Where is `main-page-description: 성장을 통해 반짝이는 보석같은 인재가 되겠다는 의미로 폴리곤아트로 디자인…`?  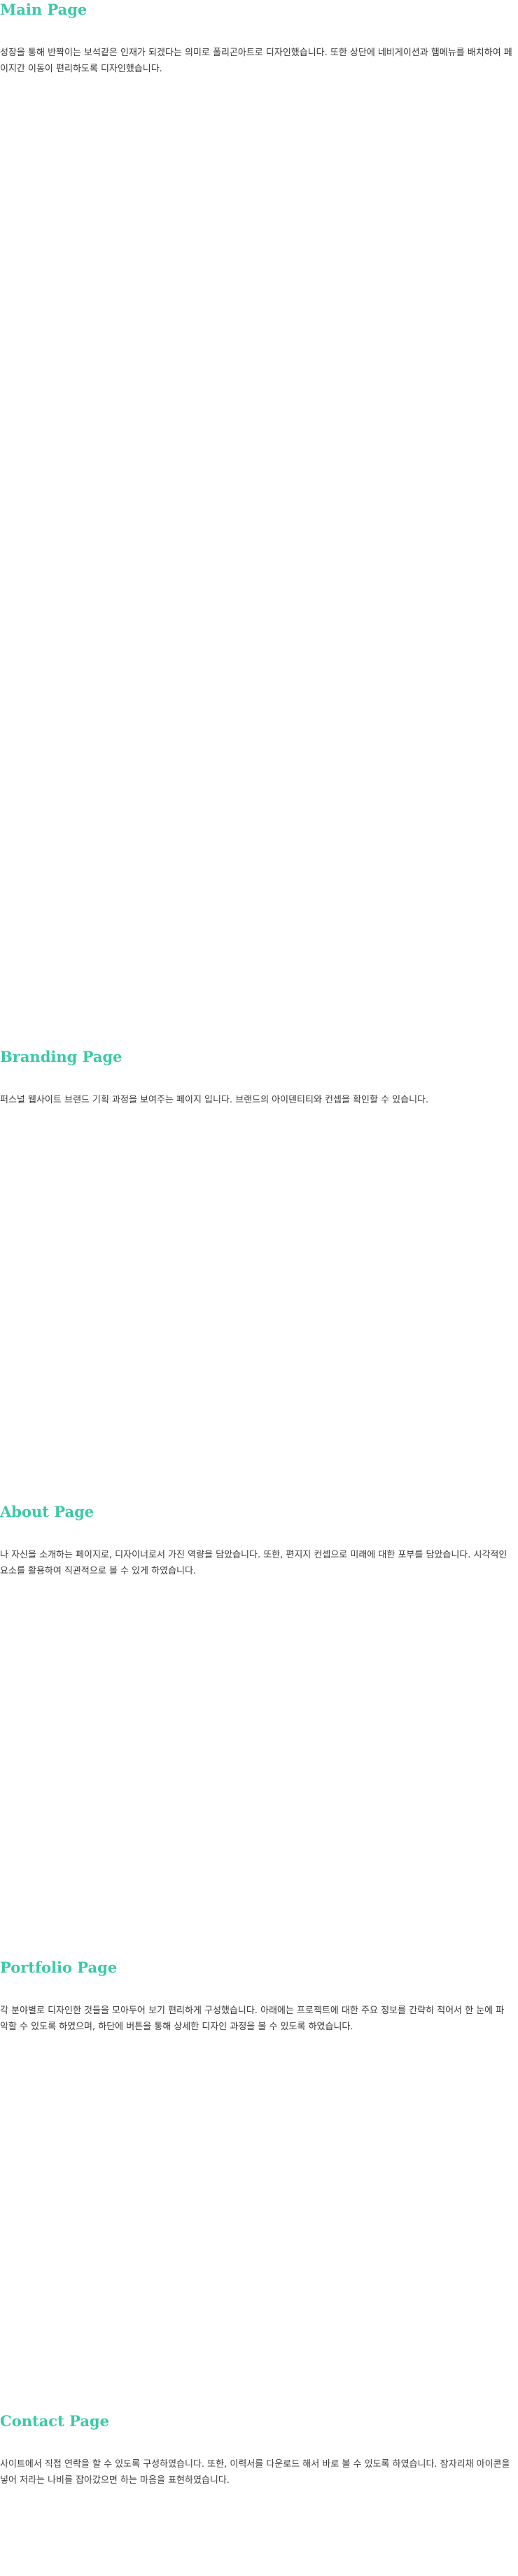 main-page-description: 성장을 통해 반짝이는 보석같은 인재가 되겠다는 의미로 폴리곤아트로 디자인… is located at coordinates (256, 61).